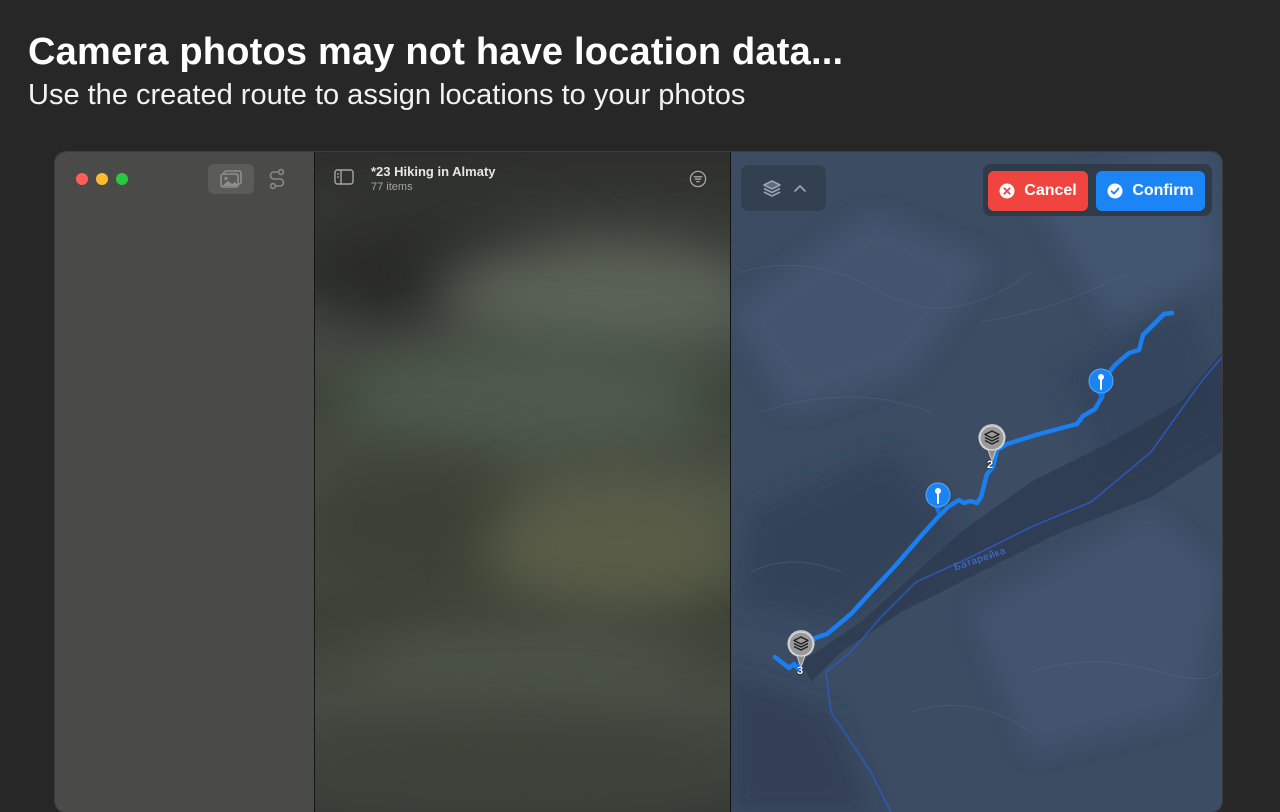 This screenshot has height=812, width=1280. I want to click on cancel-x-circle-icon, so click(1007, 191).